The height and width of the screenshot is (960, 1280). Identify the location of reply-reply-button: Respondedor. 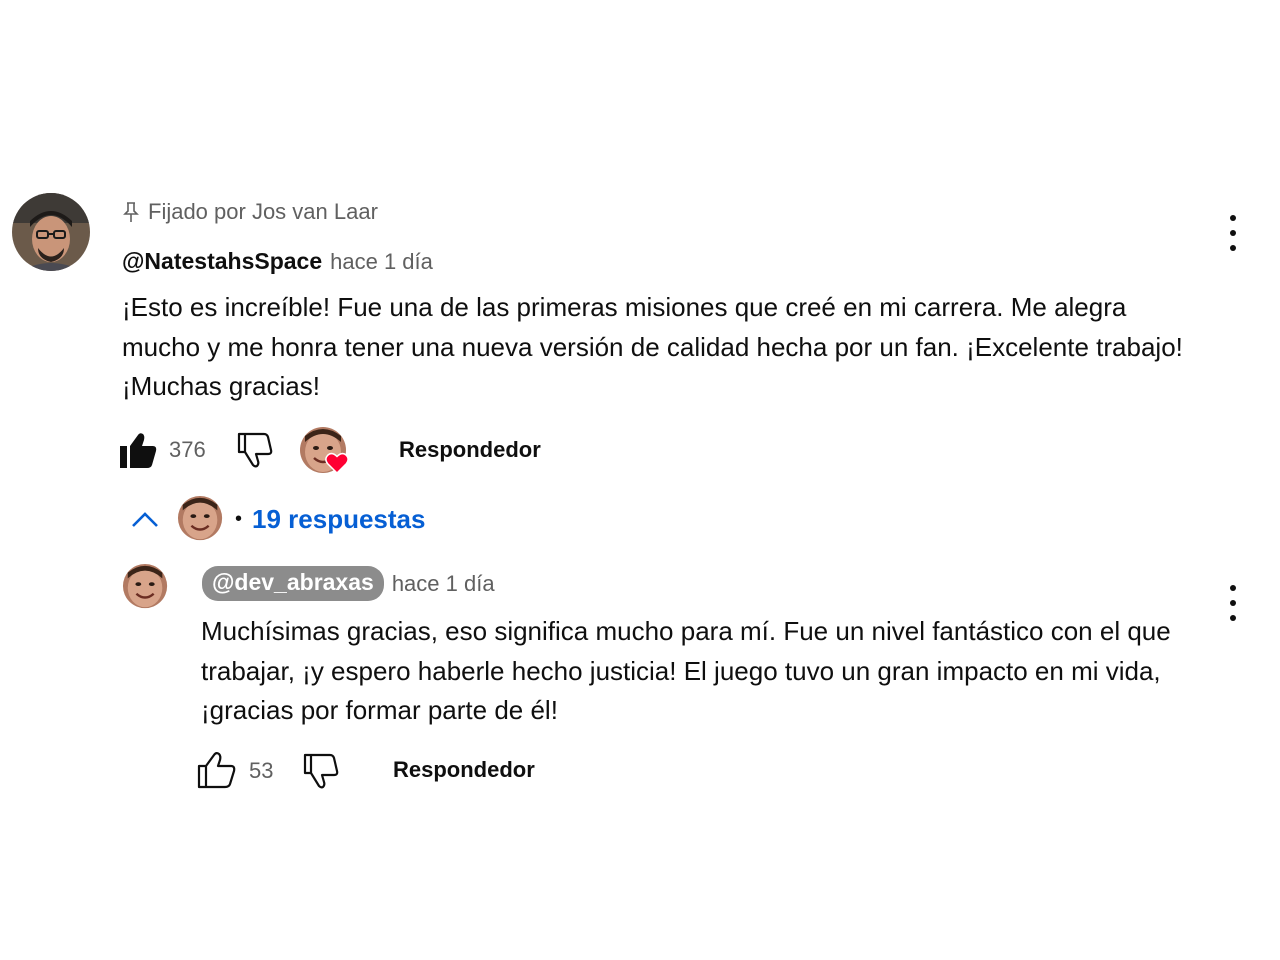
(464, 770).